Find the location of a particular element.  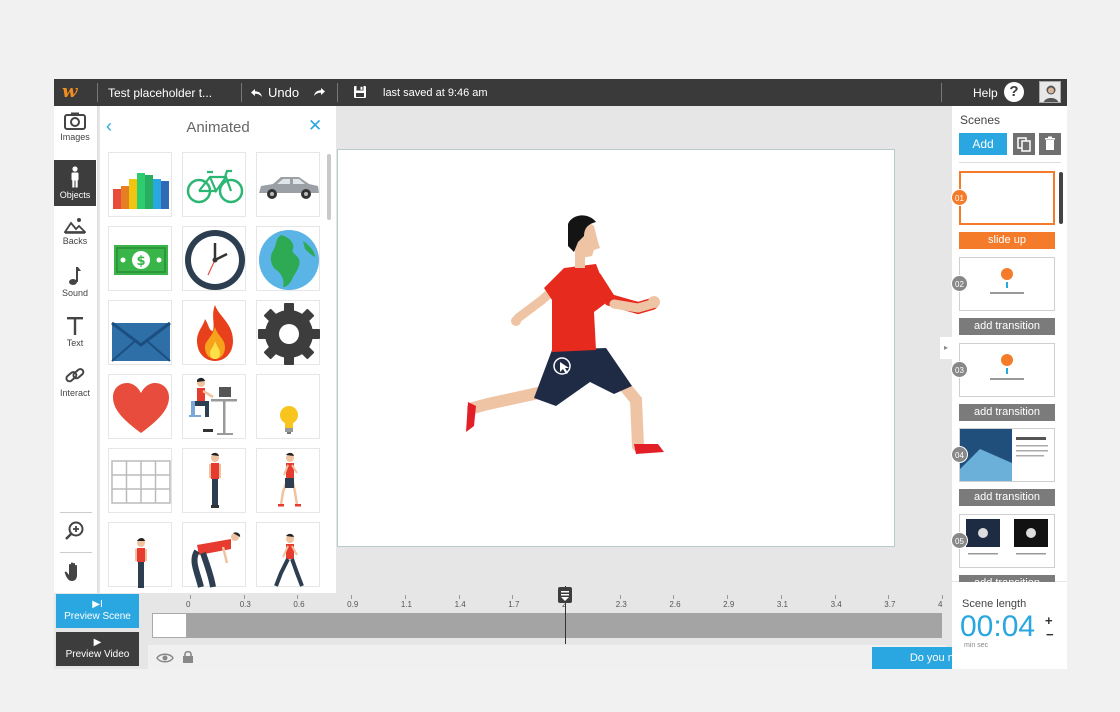

library-item-light-bulb is located at coordinates (288, 406).